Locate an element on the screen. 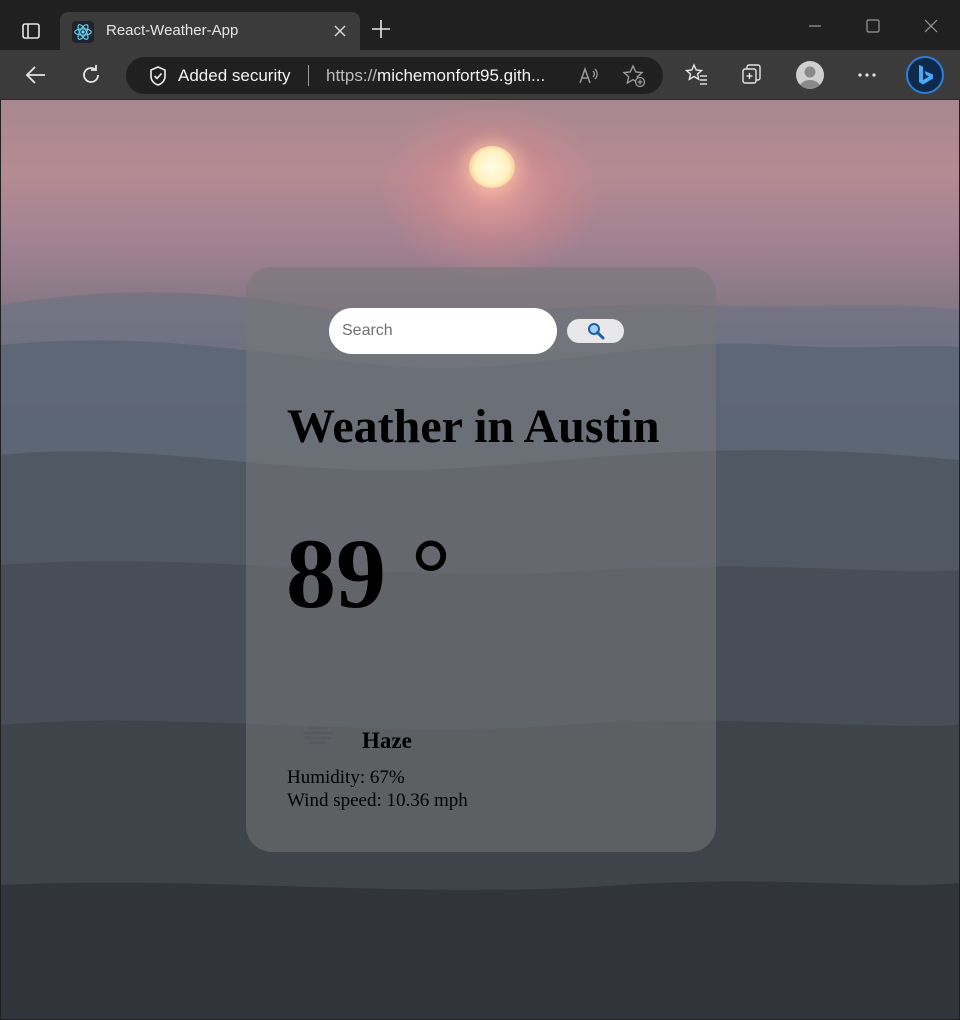 The image size is (960, 1020). magnifier-icon is located at coordinates (595, 331).